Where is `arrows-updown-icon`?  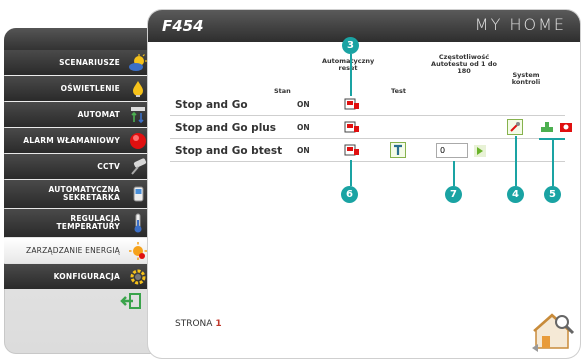 arrows-updown-icon is located at coordinates (138, 115).